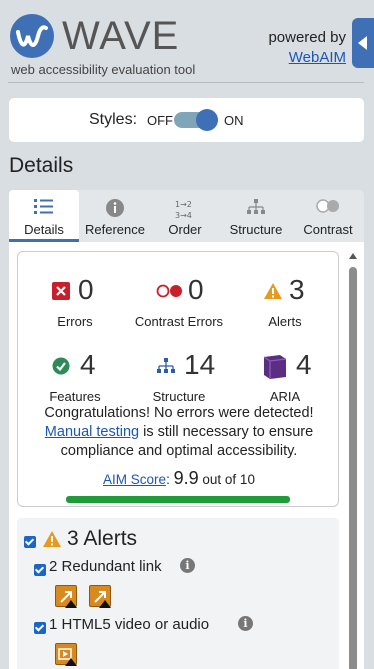 The width and height of the screenshot is (374, 669). Describe the element at coordinates (105, 566) in the screenshot. I see `redundant-link-label: 2 Redundant link` at that location.